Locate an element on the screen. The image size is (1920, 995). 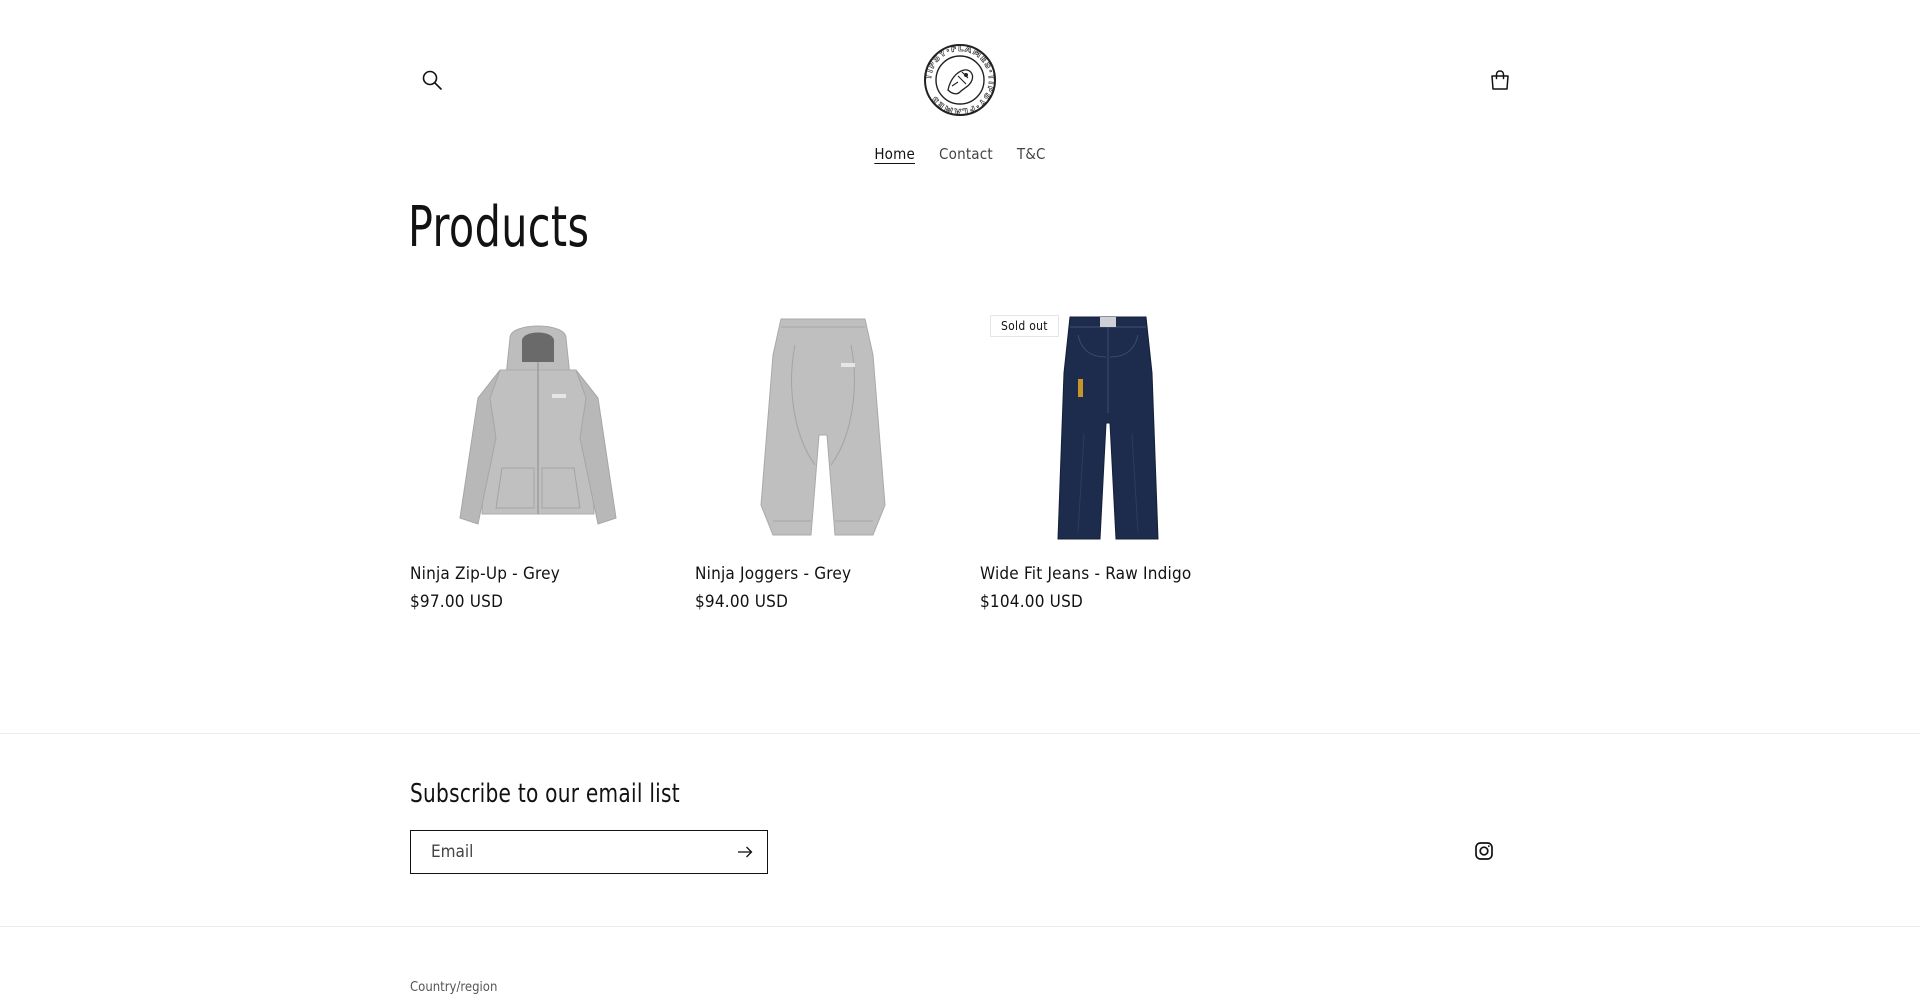
search-icon is located at coordinates (432, 80).